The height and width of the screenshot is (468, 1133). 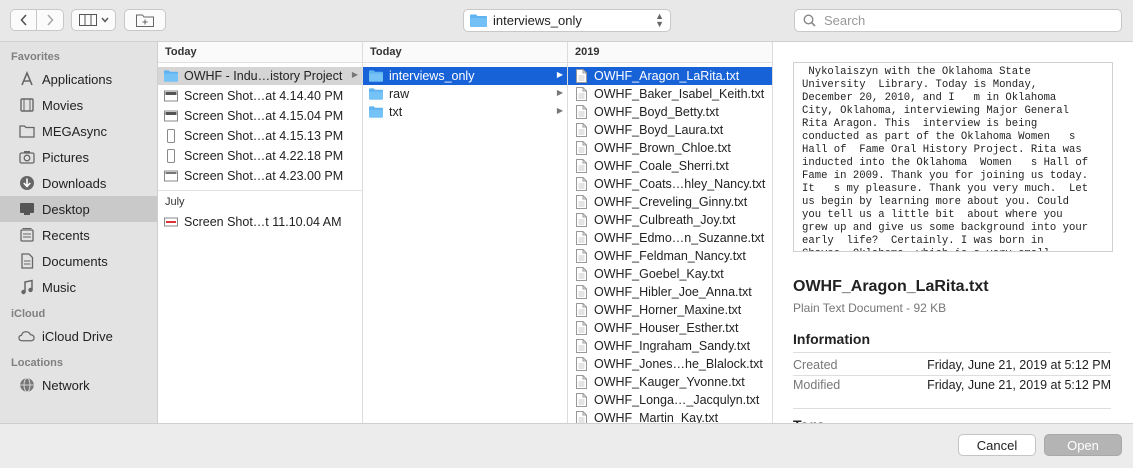 I want to click on created-value: Friday, June 21, 2019 at 5:12 PM, so click(x=1019, y=365).